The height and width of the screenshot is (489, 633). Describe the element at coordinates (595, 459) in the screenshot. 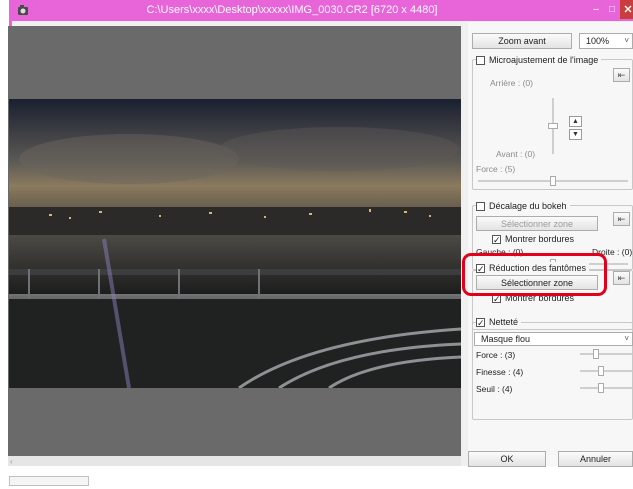

I see `cancel-button: Annuler` at that location.